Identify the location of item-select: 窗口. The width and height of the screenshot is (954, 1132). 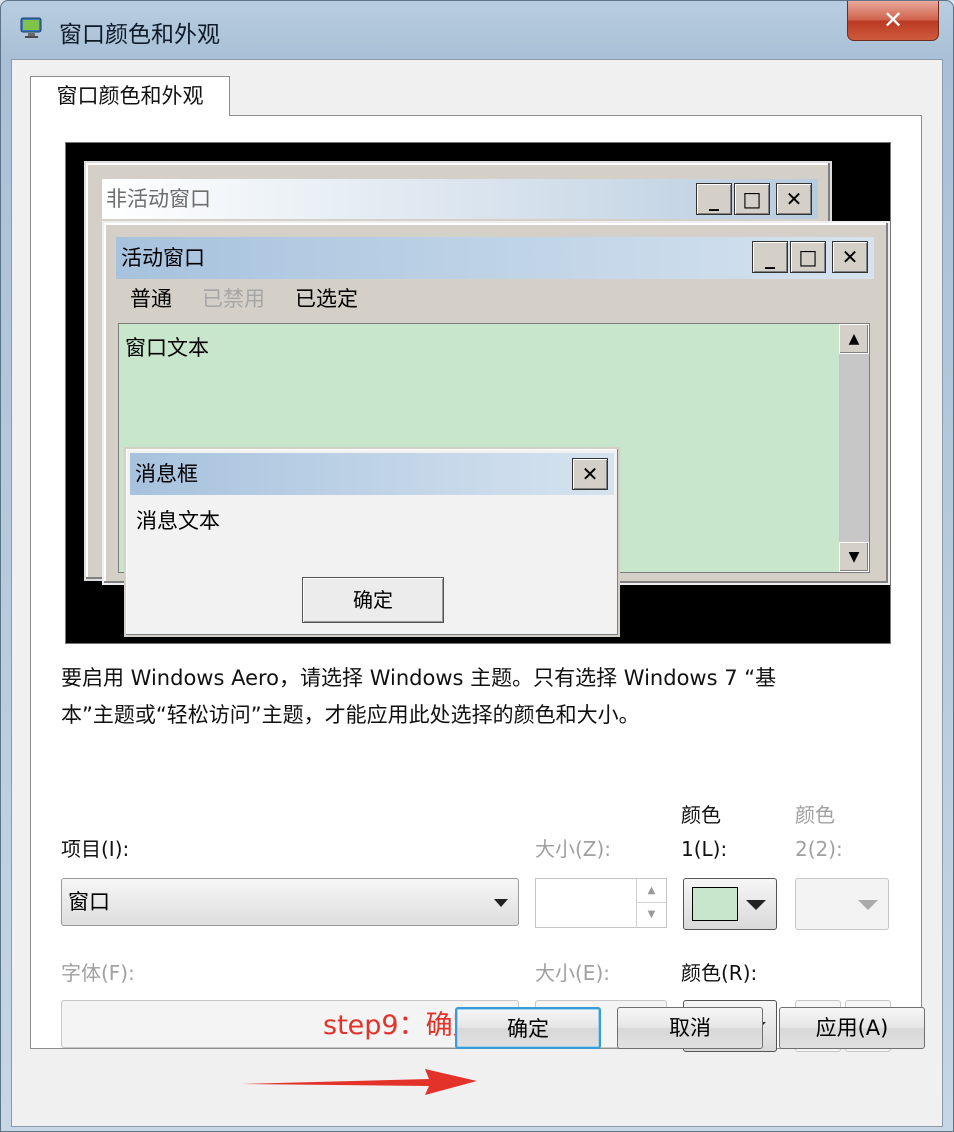
(290, 902).